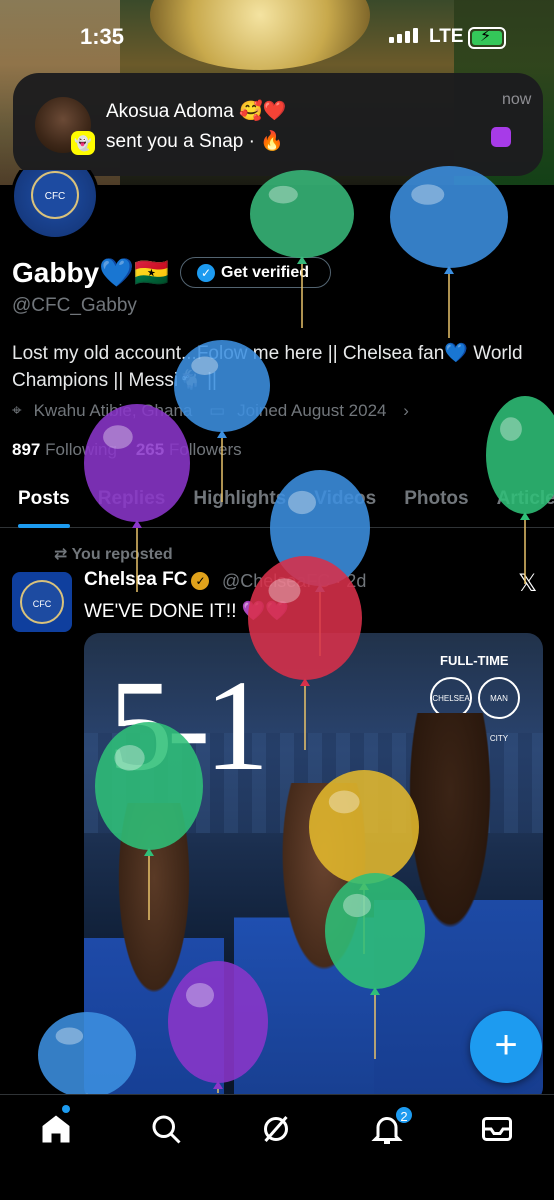  Describe the element at coordinates (497, 1129) in the screenshot. I see `messages-icon` at that location.